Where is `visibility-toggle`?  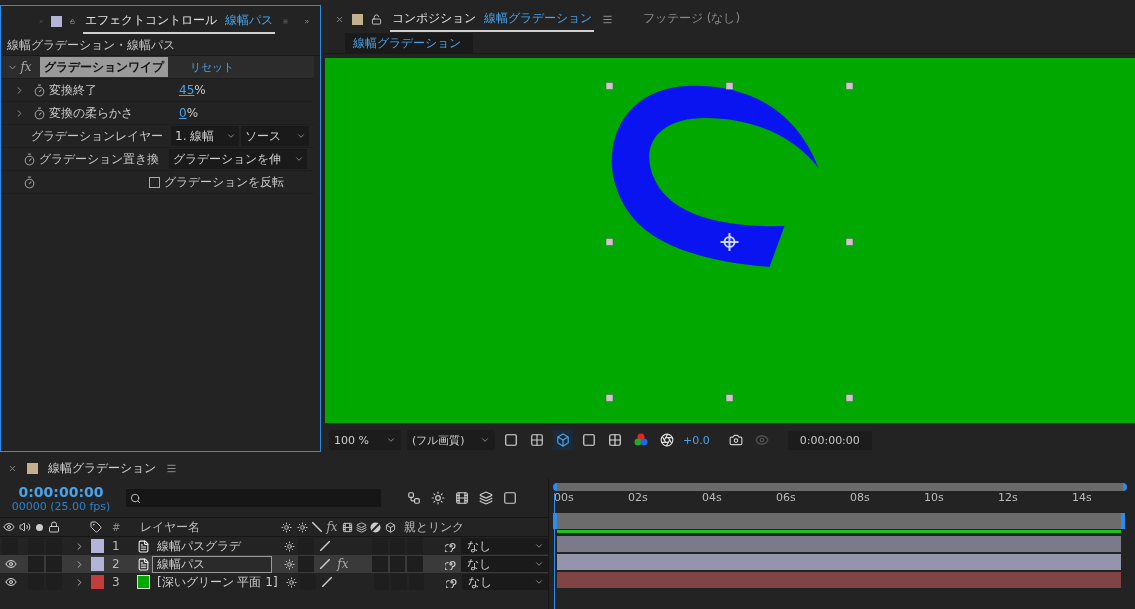
visibility-toggle is located at coordinates (10, 546).